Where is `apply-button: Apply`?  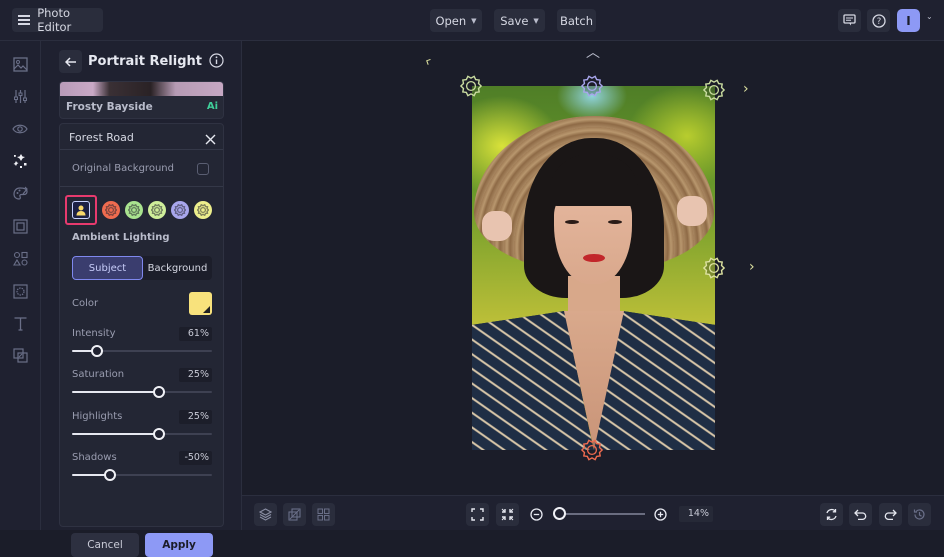
apply-button: Apply is located at coordinates (179, 545).